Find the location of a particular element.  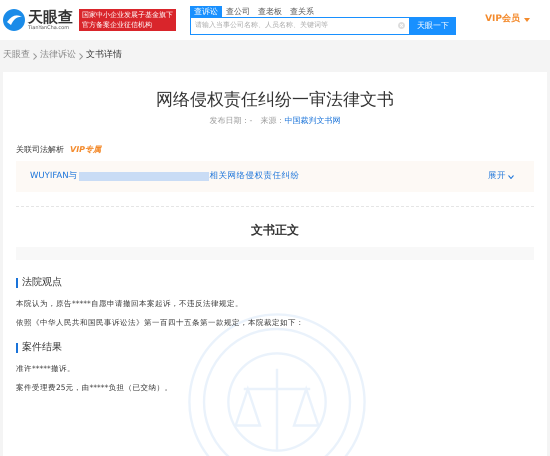

case-link: WUYIFAN与 is located at coordinates (54, 176).